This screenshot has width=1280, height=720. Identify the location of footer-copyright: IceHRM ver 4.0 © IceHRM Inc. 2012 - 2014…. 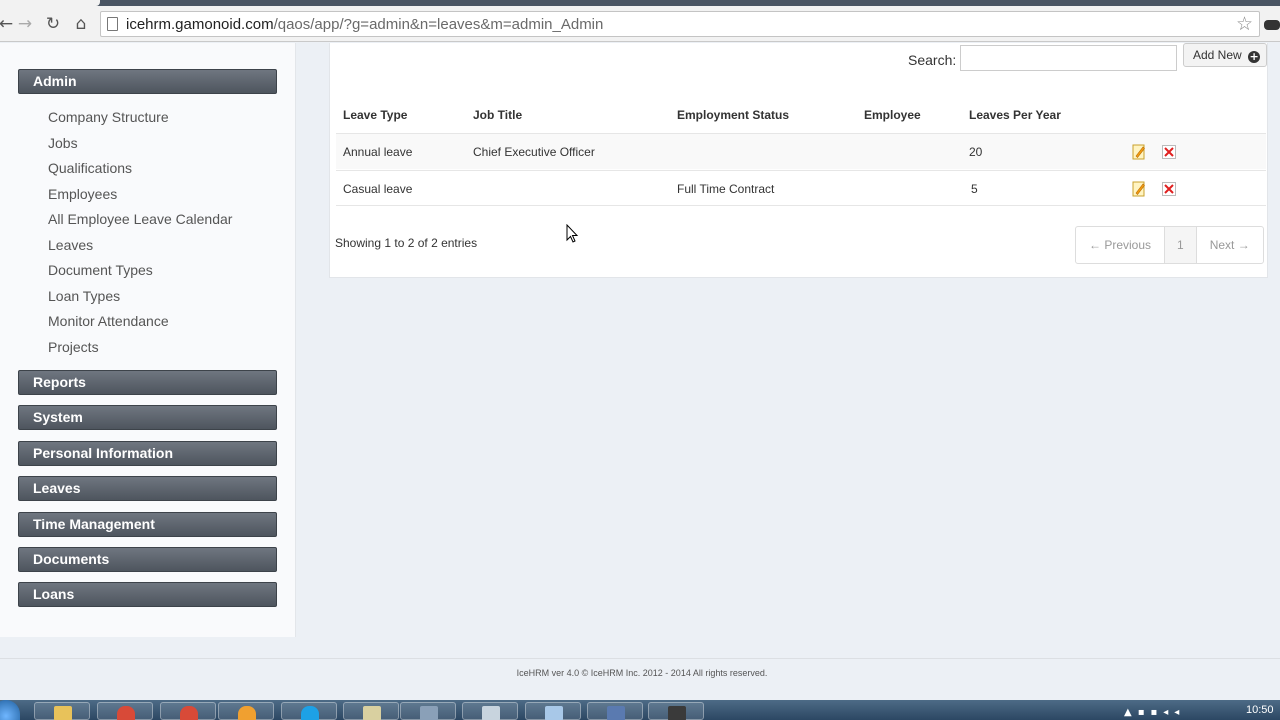
(642, 673).